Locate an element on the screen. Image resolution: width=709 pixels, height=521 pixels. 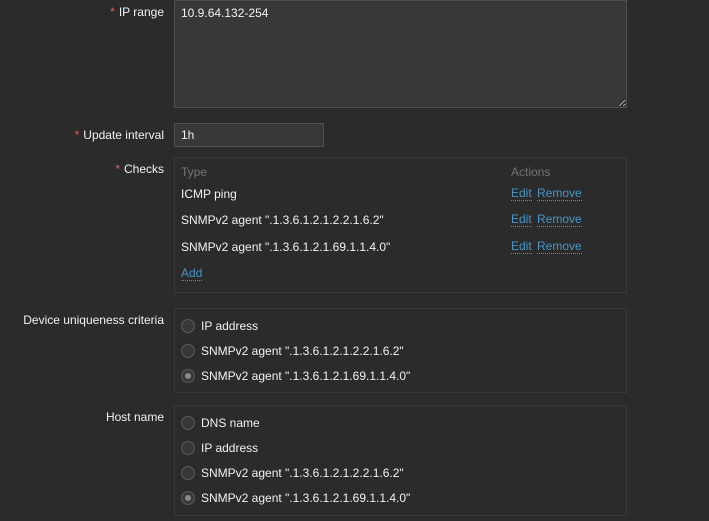
host-name-option: IP address is located at coordinates (219, 448).